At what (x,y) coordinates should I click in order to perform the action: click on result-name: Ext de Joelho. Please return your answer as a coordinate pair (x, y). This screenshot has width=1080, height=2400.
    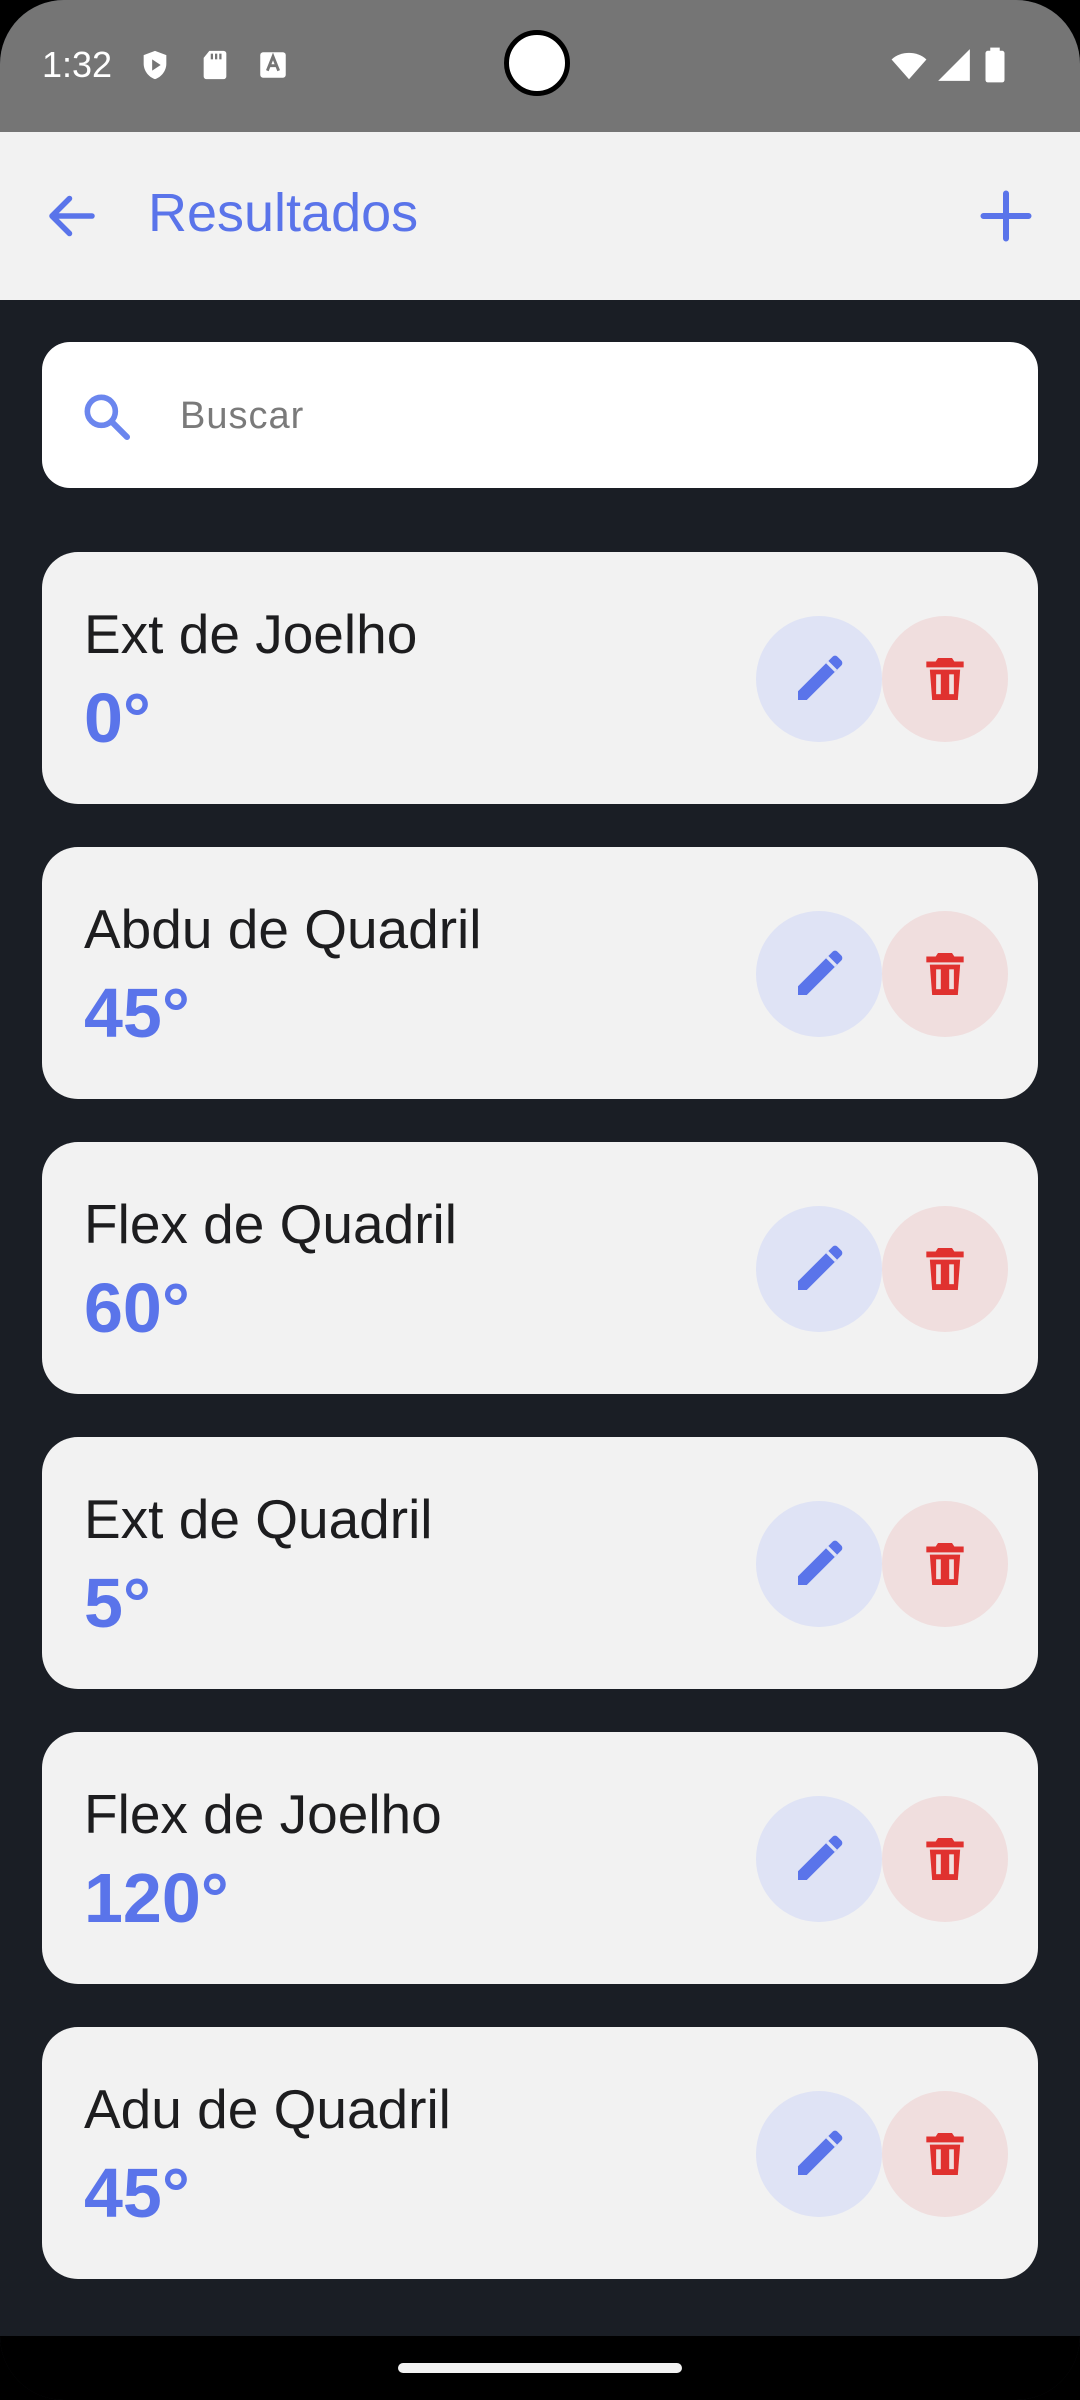
    Looking at the image, I should click on (251, 634).